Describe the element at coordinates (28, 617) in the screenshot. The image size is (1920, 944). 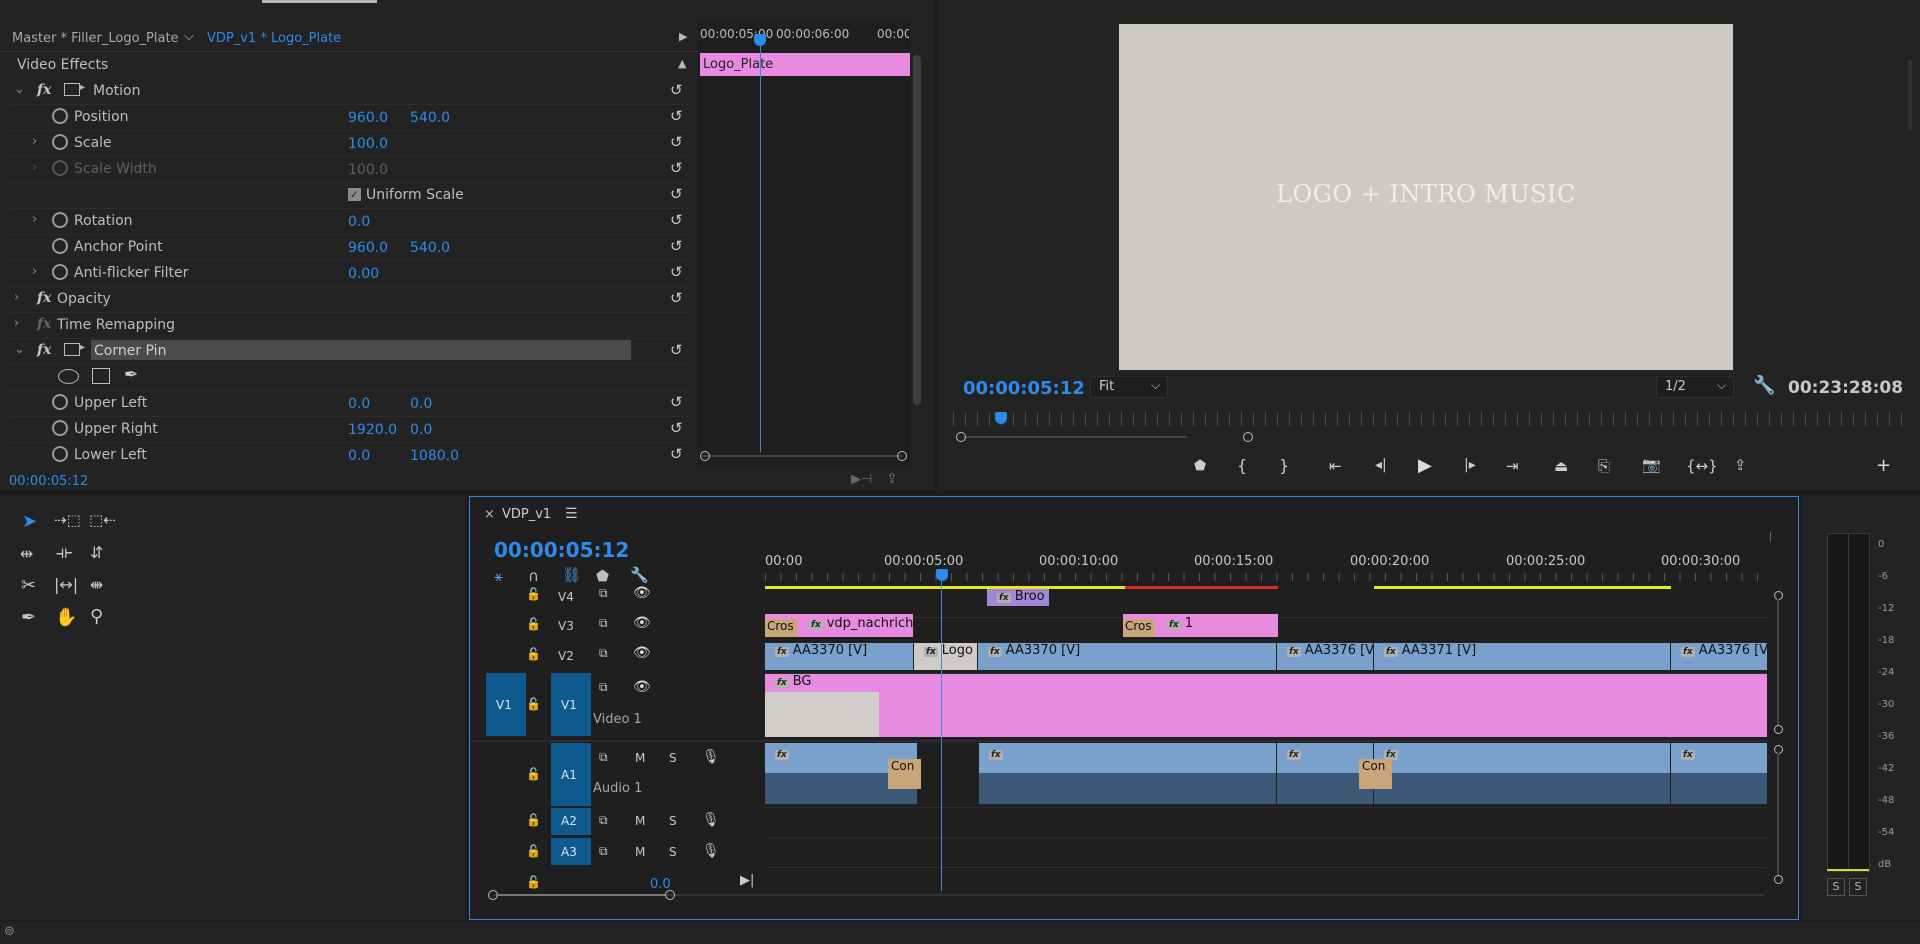
I see `pen-tool-icon: ✒` at that location.